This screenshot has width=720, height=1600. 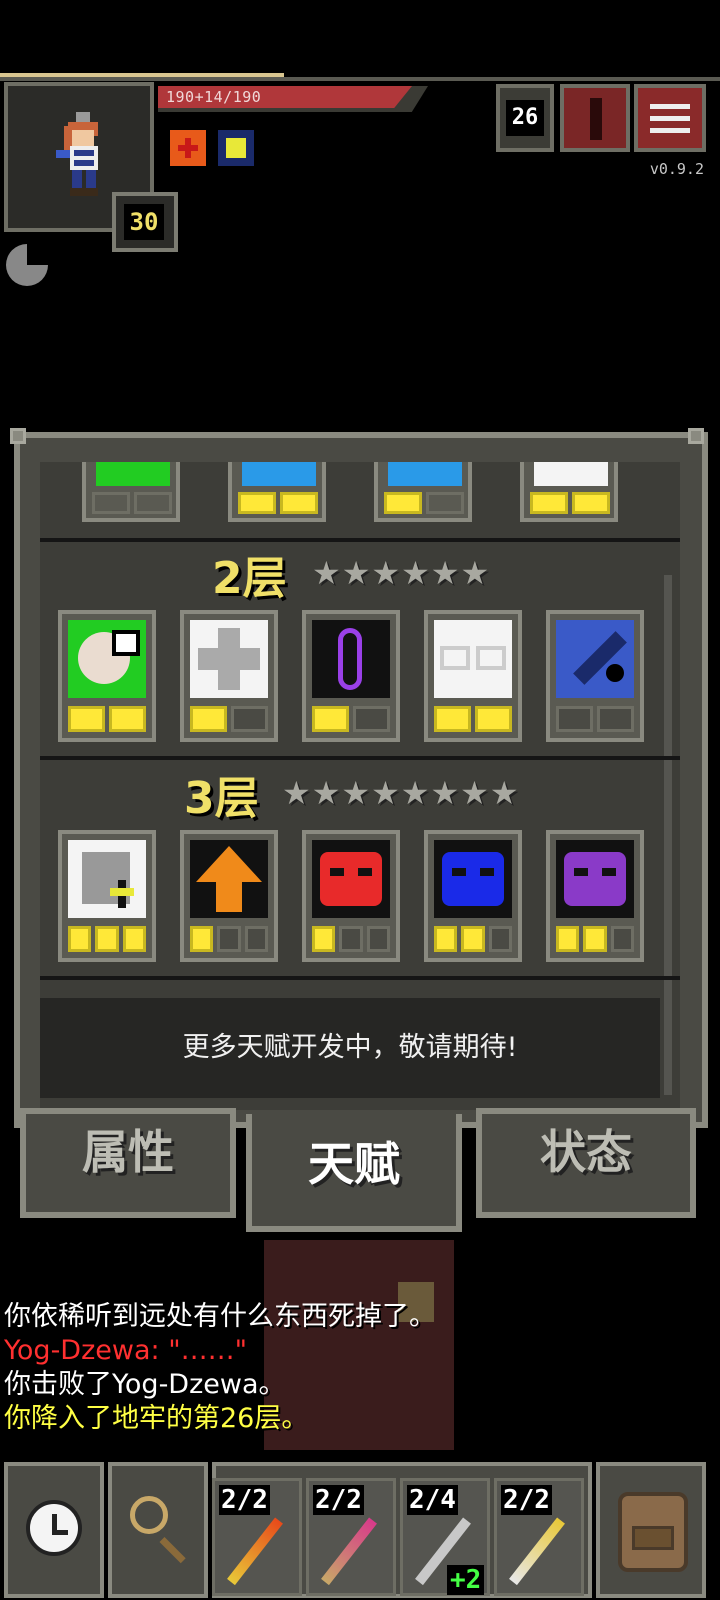 I want to click on upgrade-level: +2, so click(x=466, y=1580).